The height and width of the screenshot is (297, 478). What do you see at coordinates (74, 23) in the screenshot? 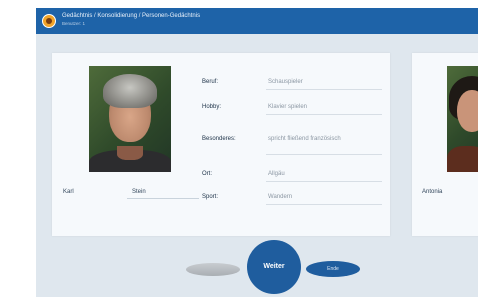
I see `user-subtitle: Benutzer: 1` at bounding box center [74, 23].